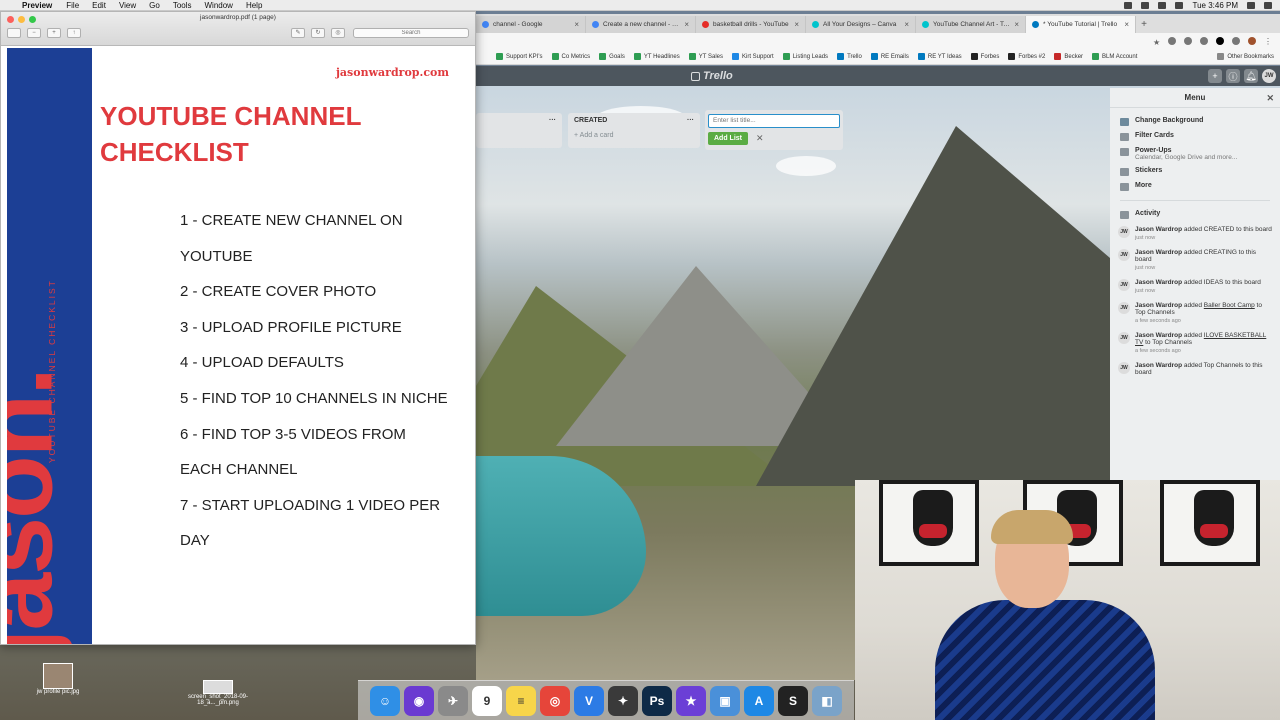  What do you see at coordinates (54, 33) in the screenshot?
I see `zoom-in-icon: +` at bounding box center [54, 33].